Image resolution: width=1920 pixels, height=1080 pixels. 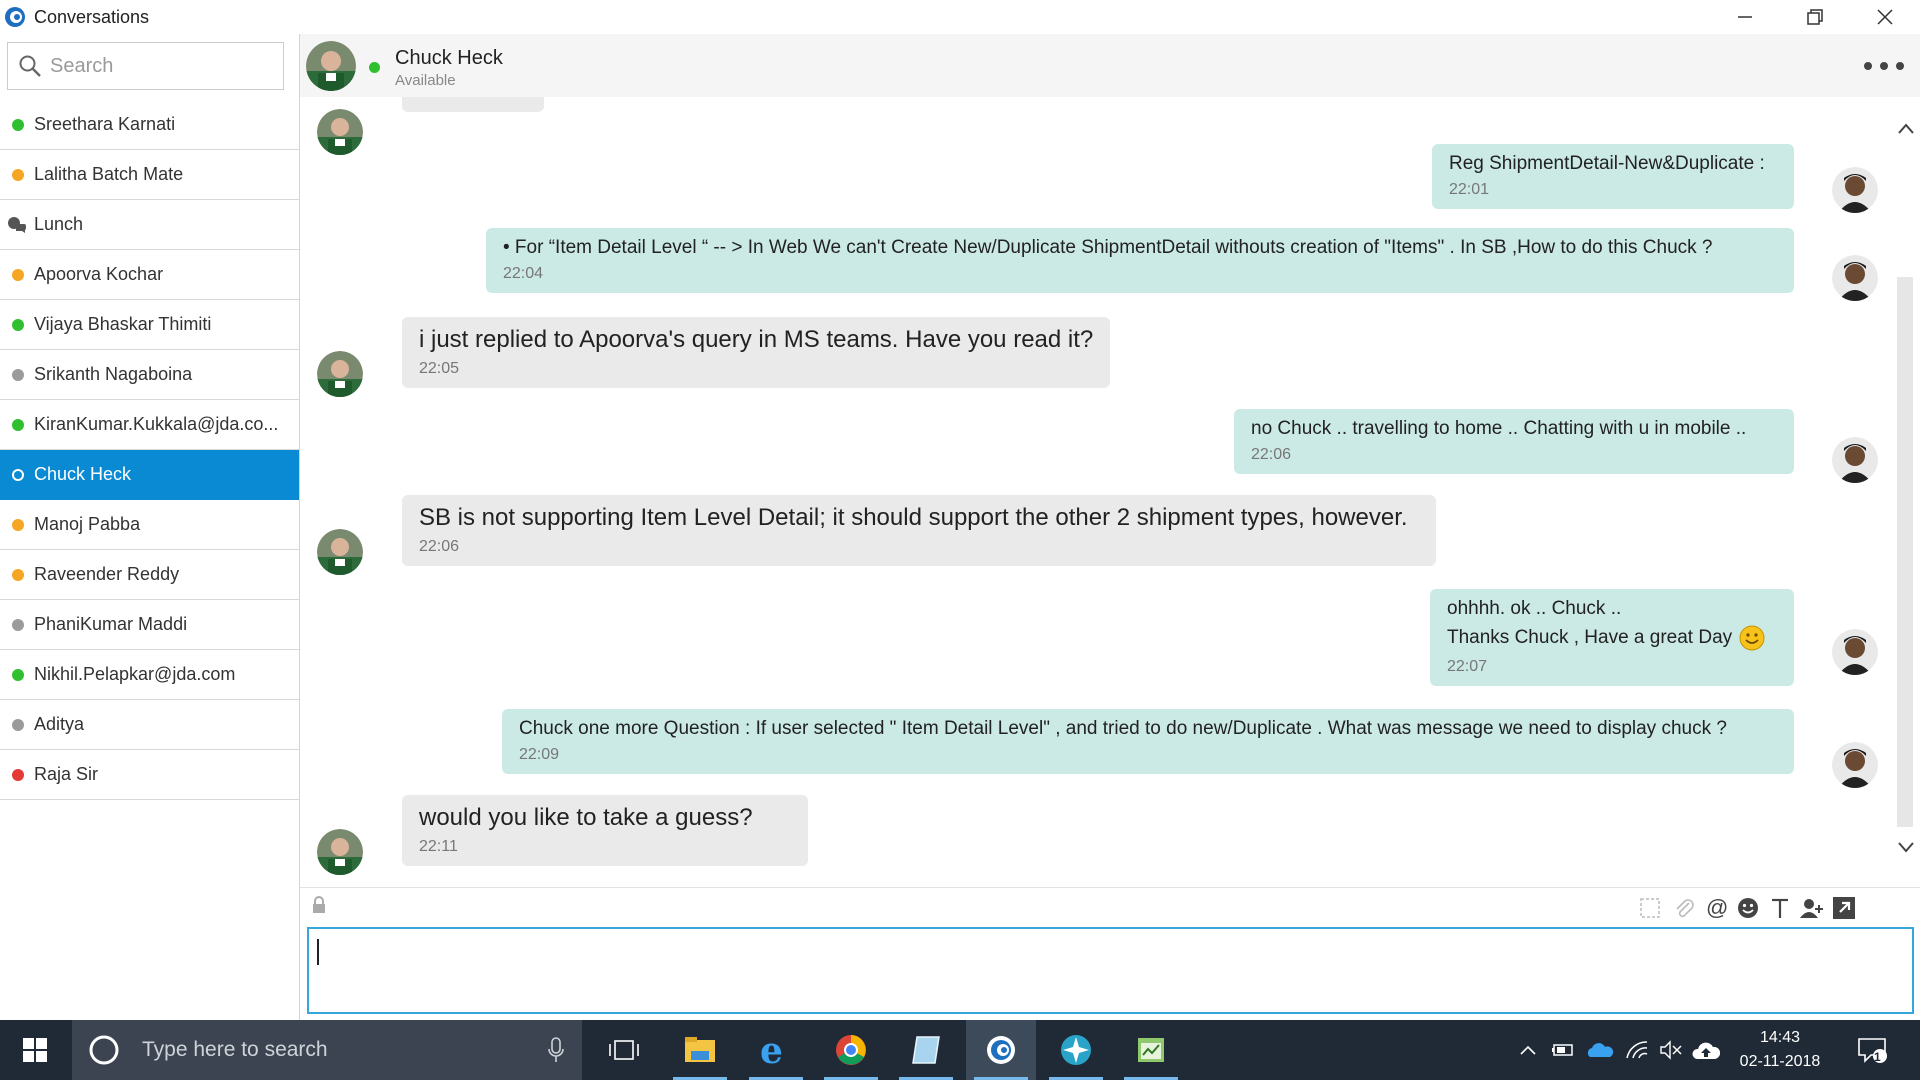 What do you see at coordinates (149, 225) in the screenshot?
I see `contact-item: Lunch` at bounding box center [149, 225].